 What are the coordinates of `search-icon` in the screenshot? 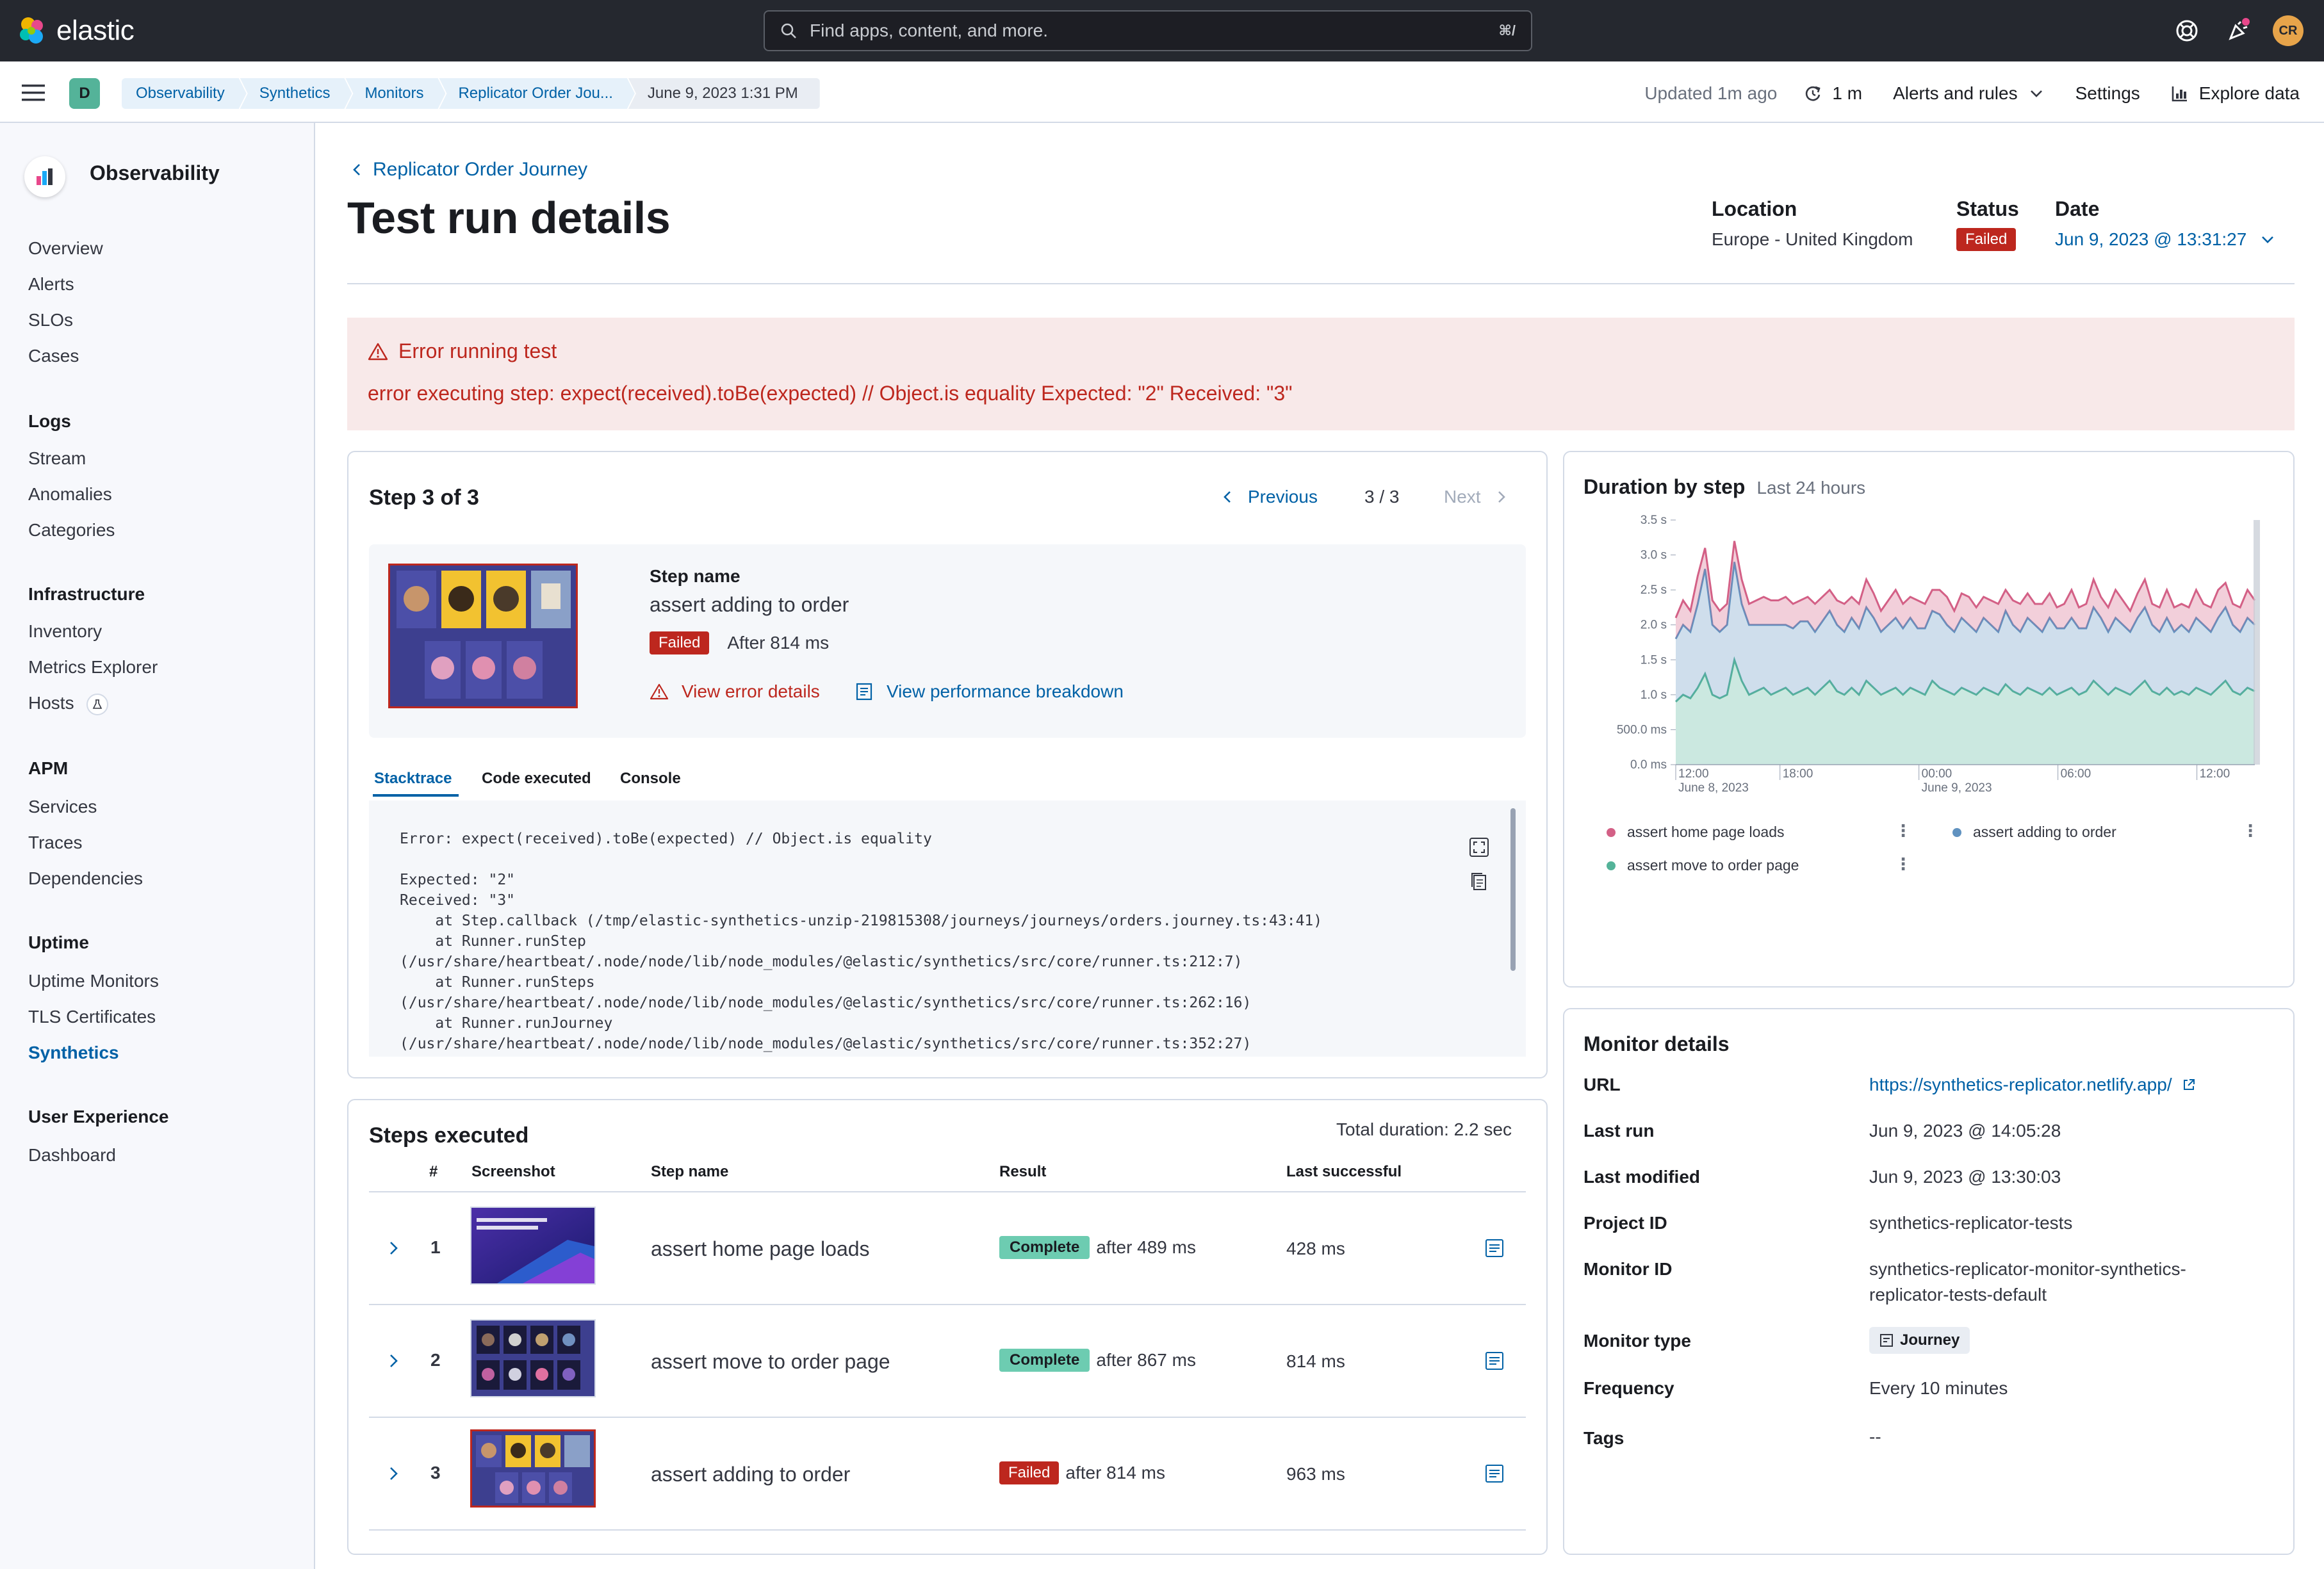 It's located at (788, 30).